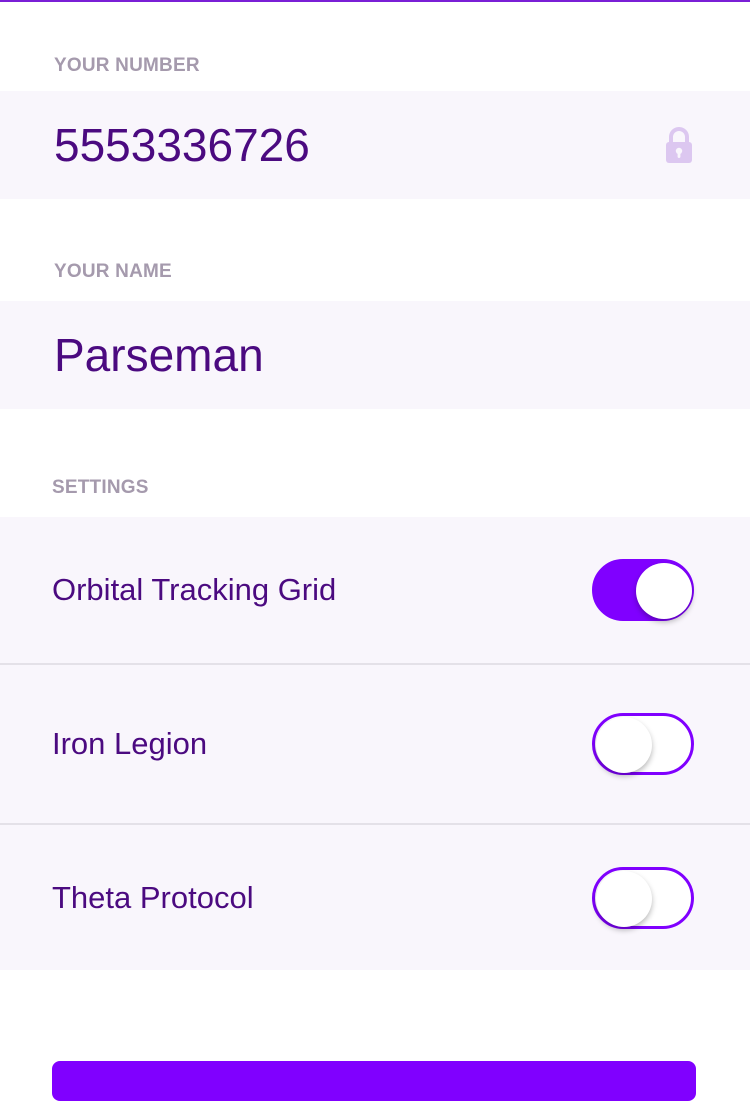 The height and width of the screenshot is (1101, 750). What do you see at coordinates (375, 1) in the screenshot?
I see `top-divider` at bounding box center [375, 1].